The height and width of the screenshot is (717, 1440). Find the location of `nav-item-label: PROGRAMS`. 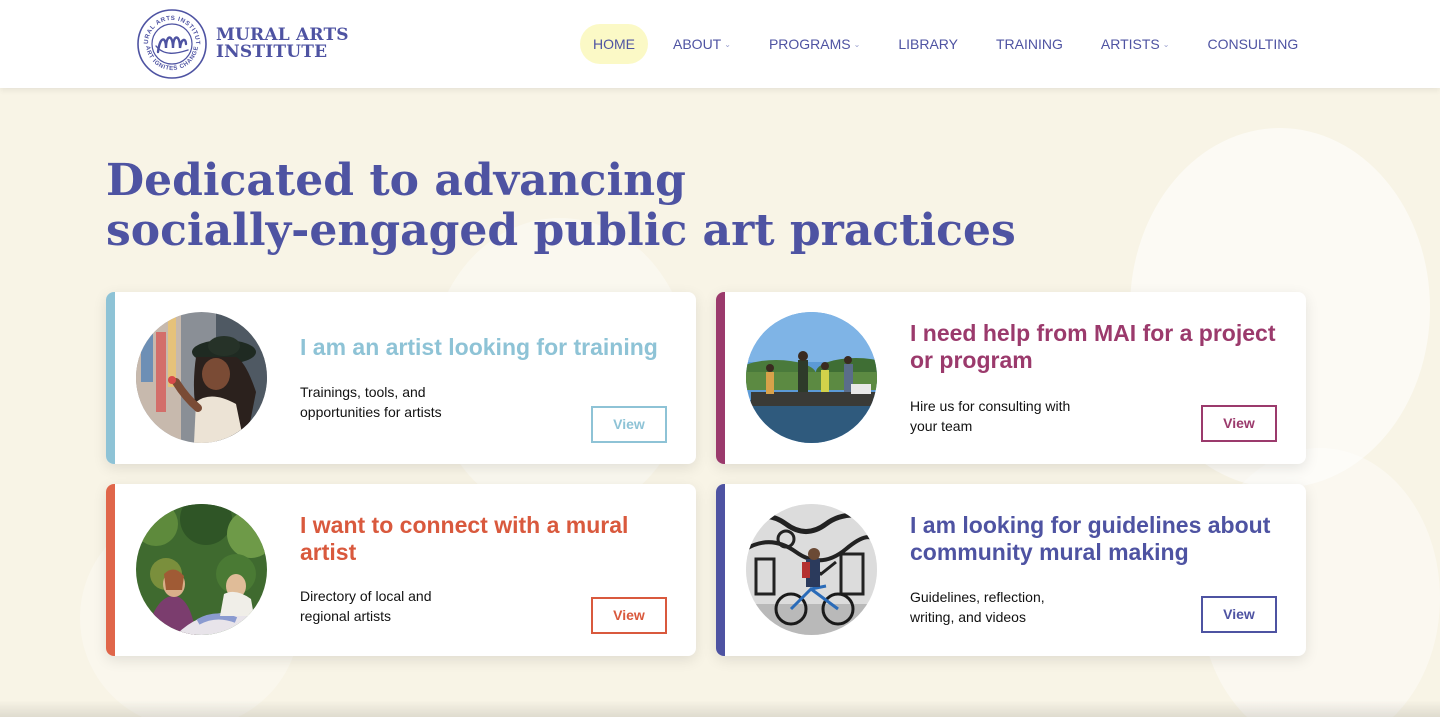

nav-item-label: PROGRAMS is located at coordinates (809, 44).